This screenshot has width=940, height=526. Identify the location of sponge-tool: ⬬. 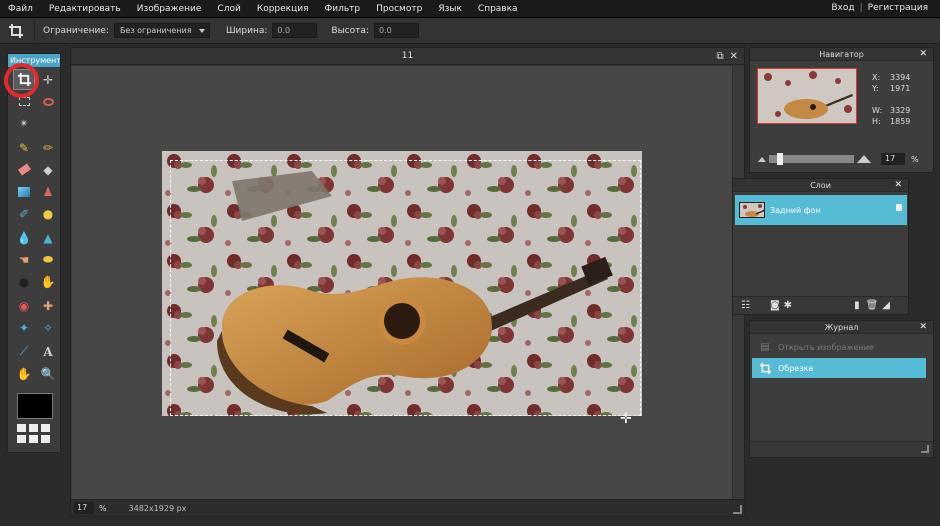
(48, 259).